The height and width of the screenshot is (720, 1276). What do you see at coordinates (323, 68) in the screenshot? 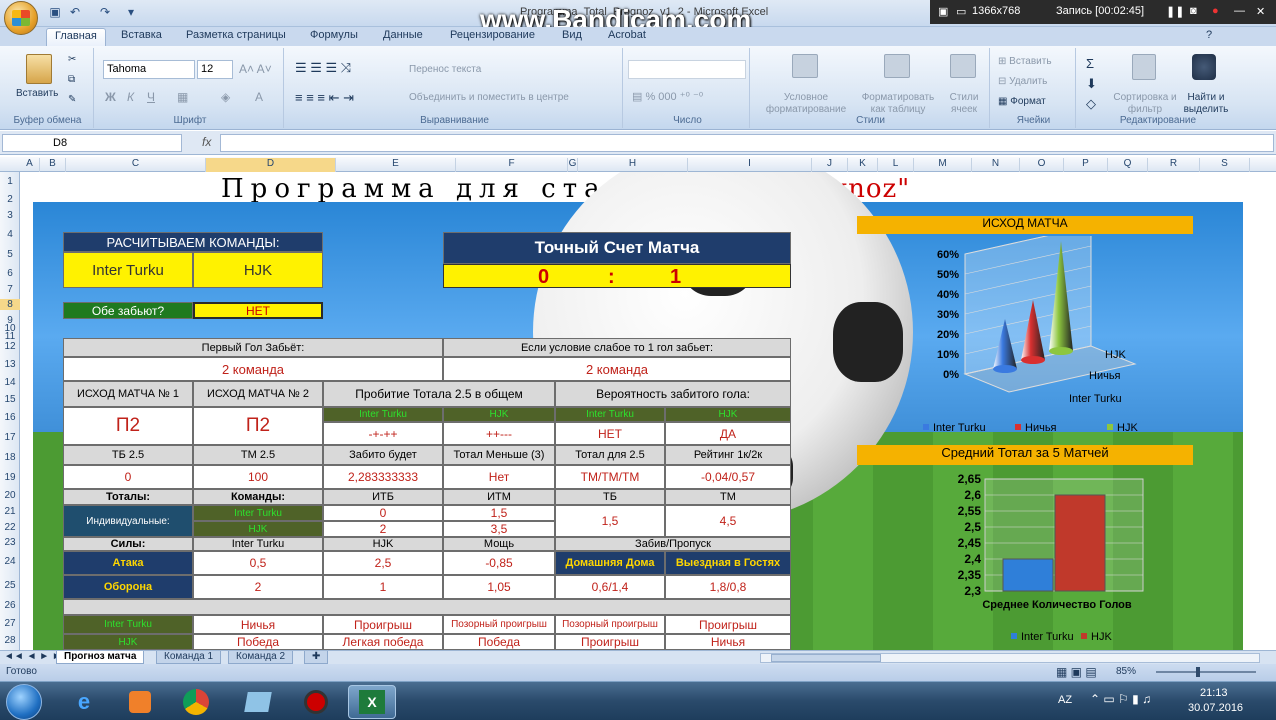
I see `align-top-icon: ☰ ☰ ☰ ⤨` at bounding box center [323, 68].